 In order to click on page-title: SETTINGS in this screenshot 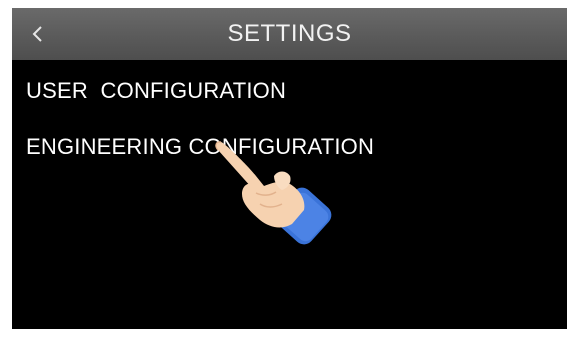, I will do `click(289, 33)`.